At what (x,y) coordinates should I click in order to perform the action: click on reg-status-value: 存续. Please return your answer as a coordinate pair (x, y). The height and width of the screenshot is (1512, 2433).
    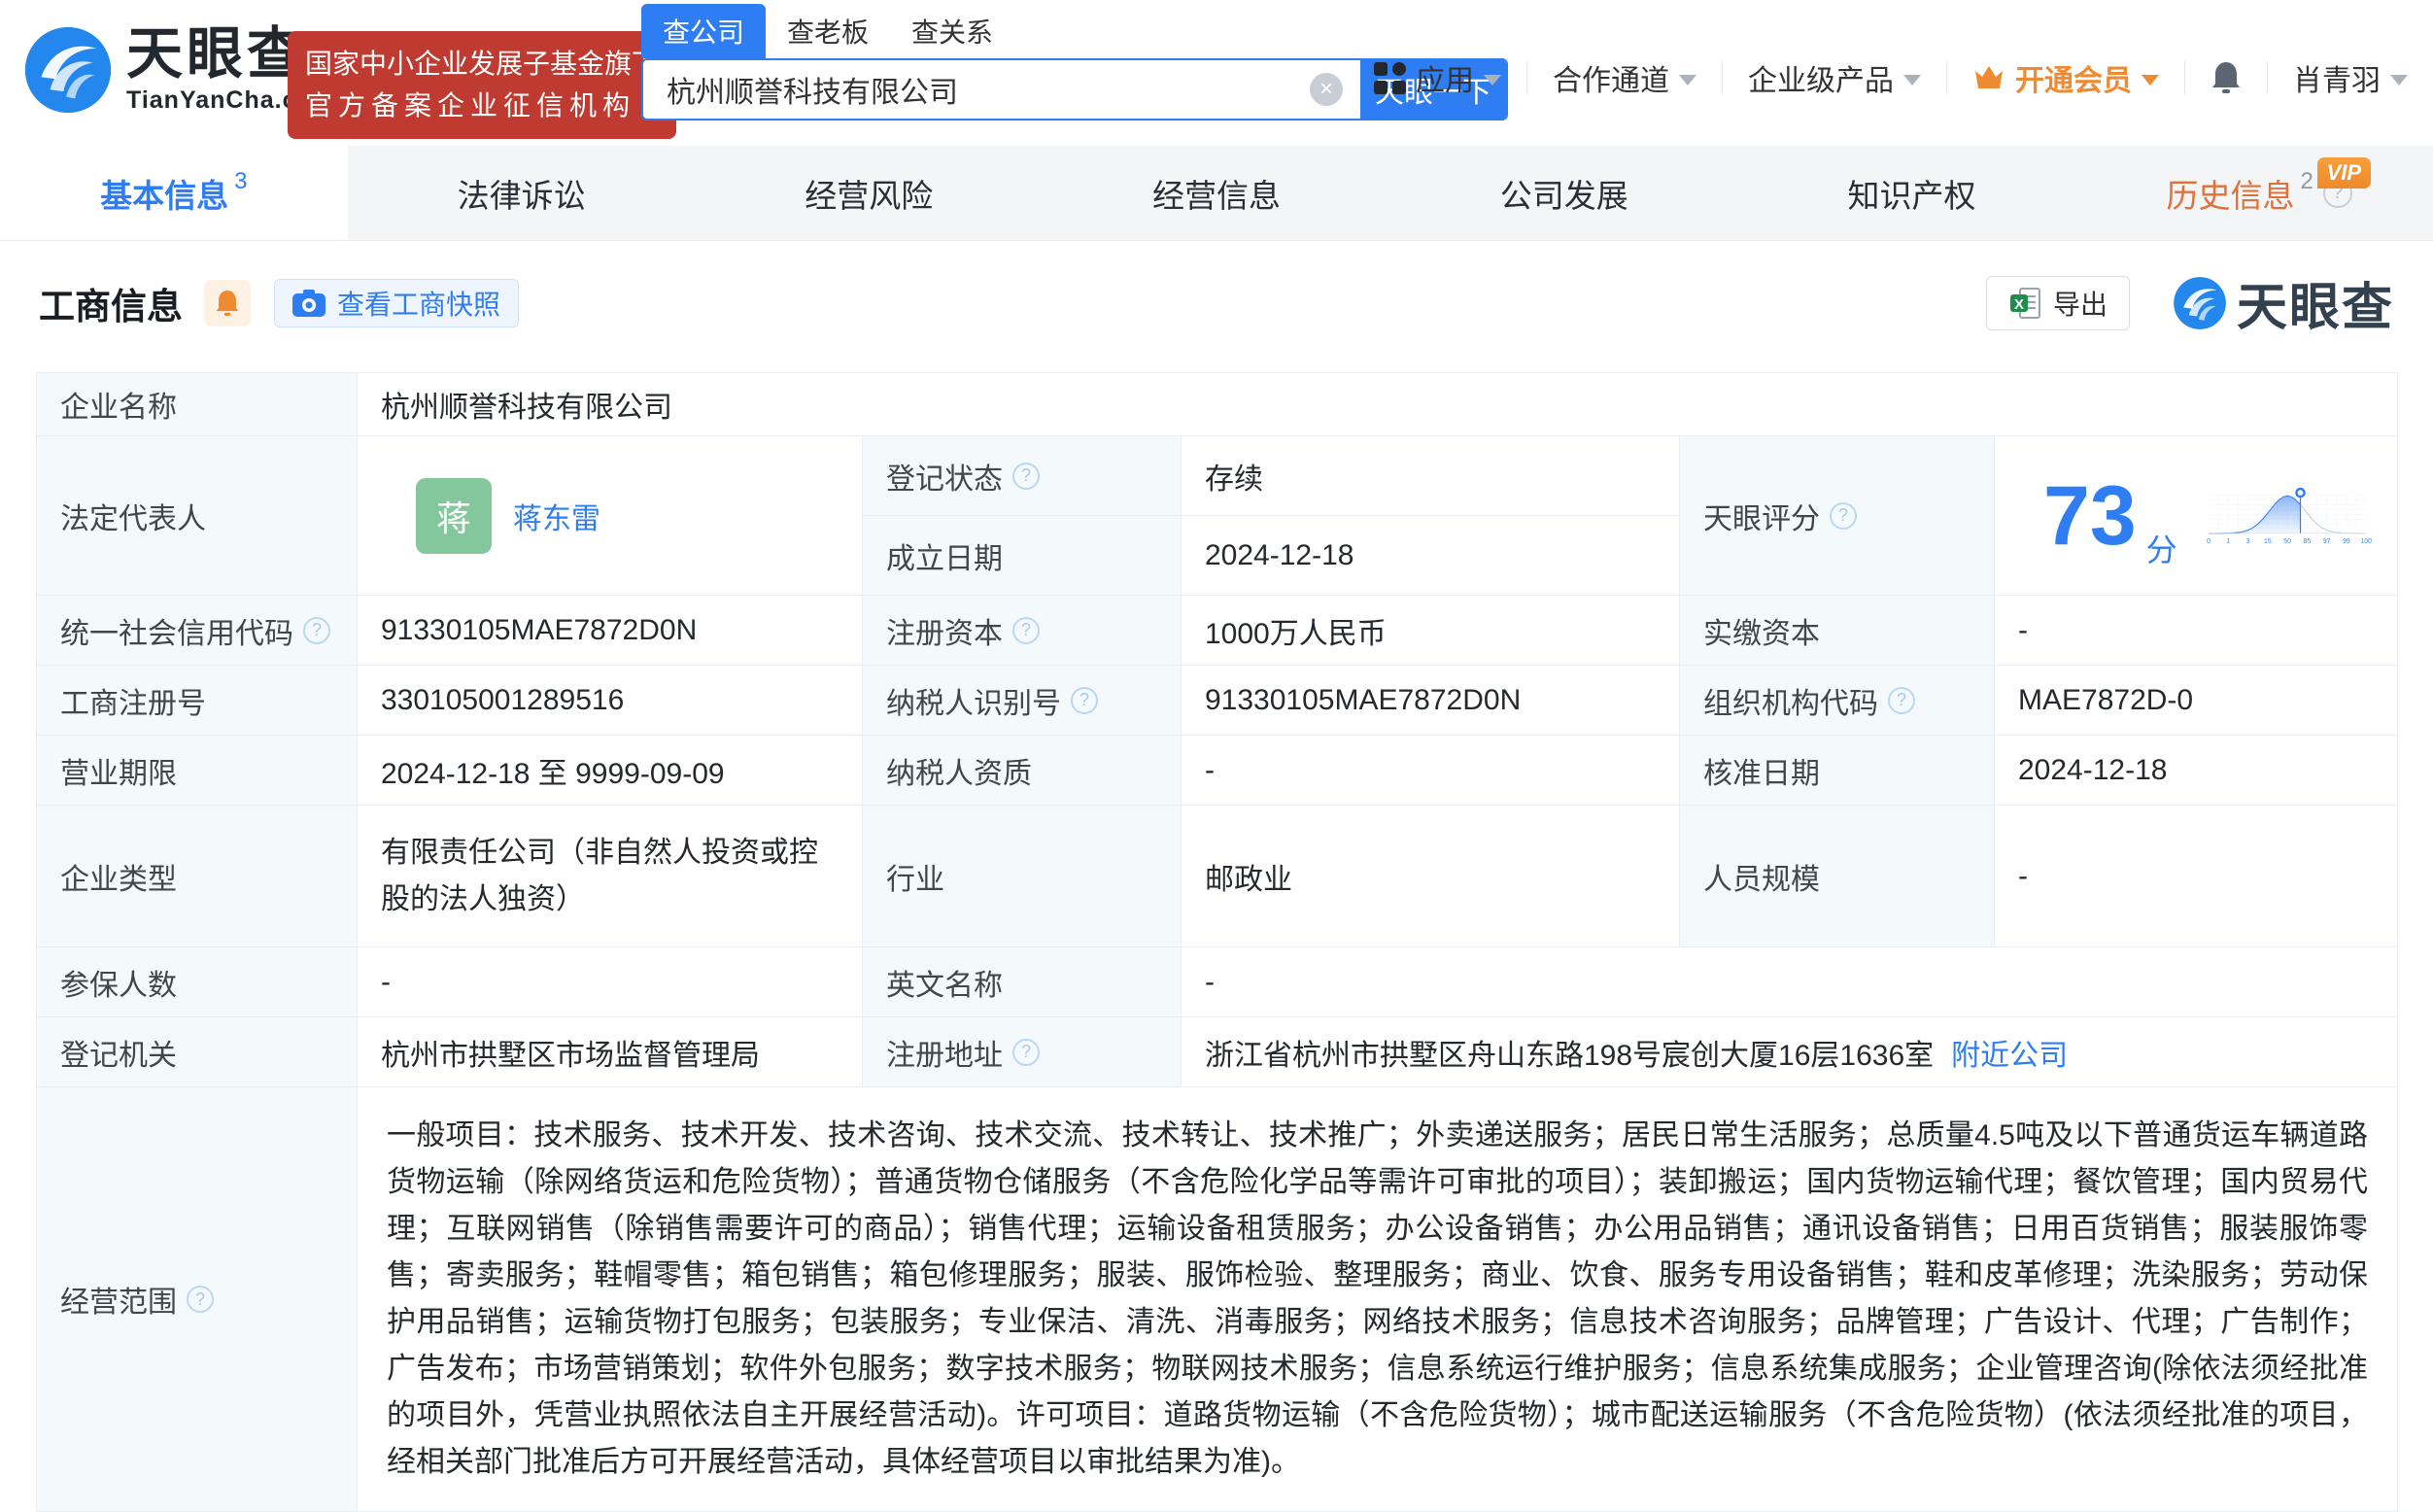
    Looking at the image, I should click on (1430, 475).